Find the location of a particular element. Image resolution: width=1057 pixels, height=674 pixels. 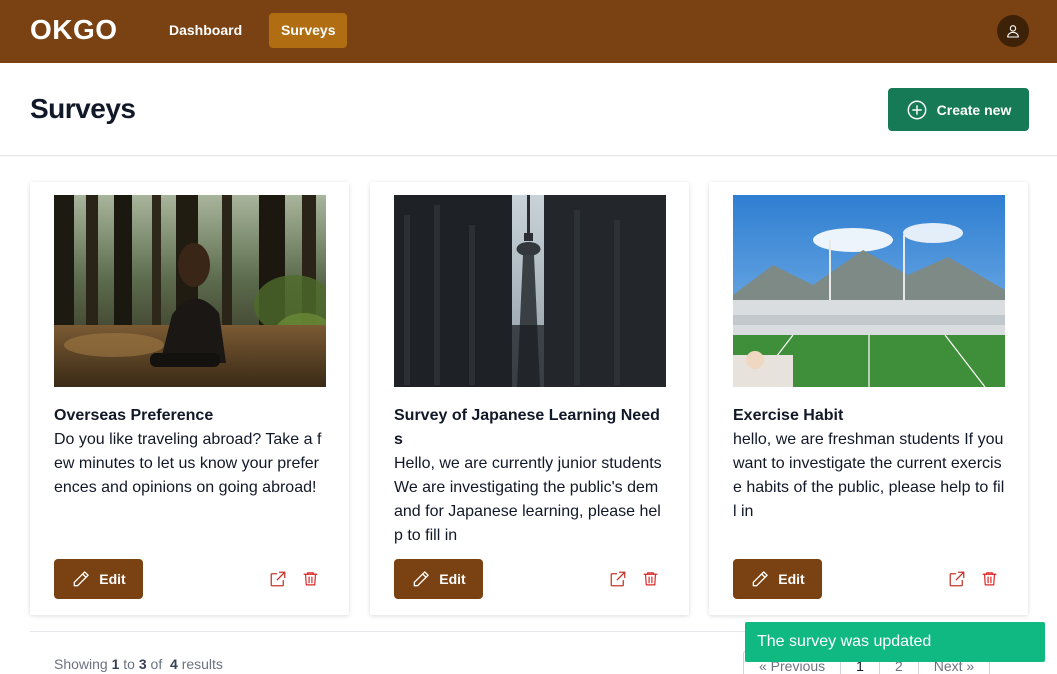

page-header: Surveys Create new is located at coordinates (528, 109).